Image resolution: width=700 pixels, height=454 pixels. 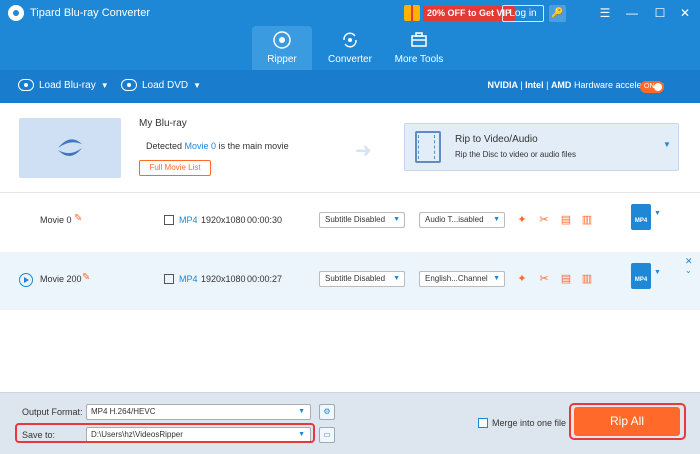 I want to click on ripper-icon, so click(x=282, y=40).